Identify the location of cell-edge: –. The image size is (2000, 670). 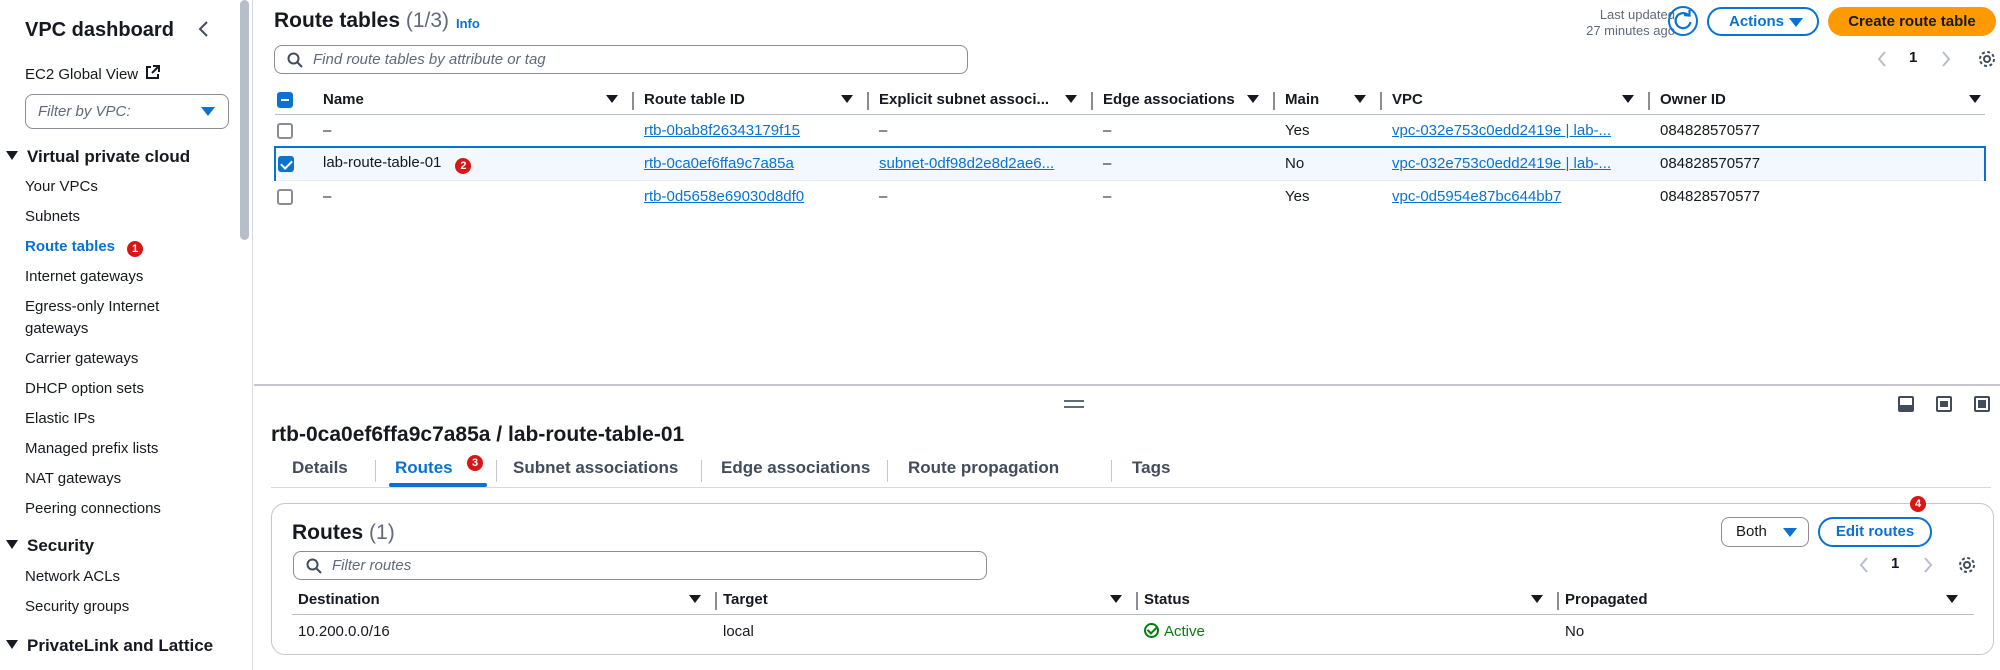
(1184, 163).